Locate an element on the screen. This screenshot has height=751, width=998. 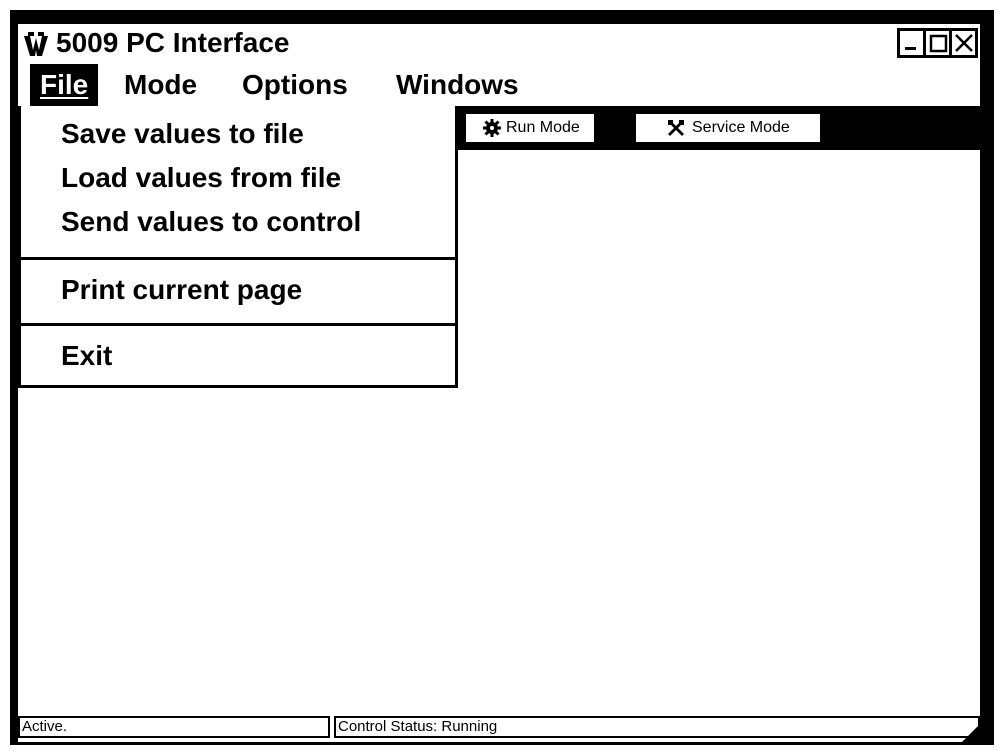
menu-mode: Mode is located at coordinates (160, 85).